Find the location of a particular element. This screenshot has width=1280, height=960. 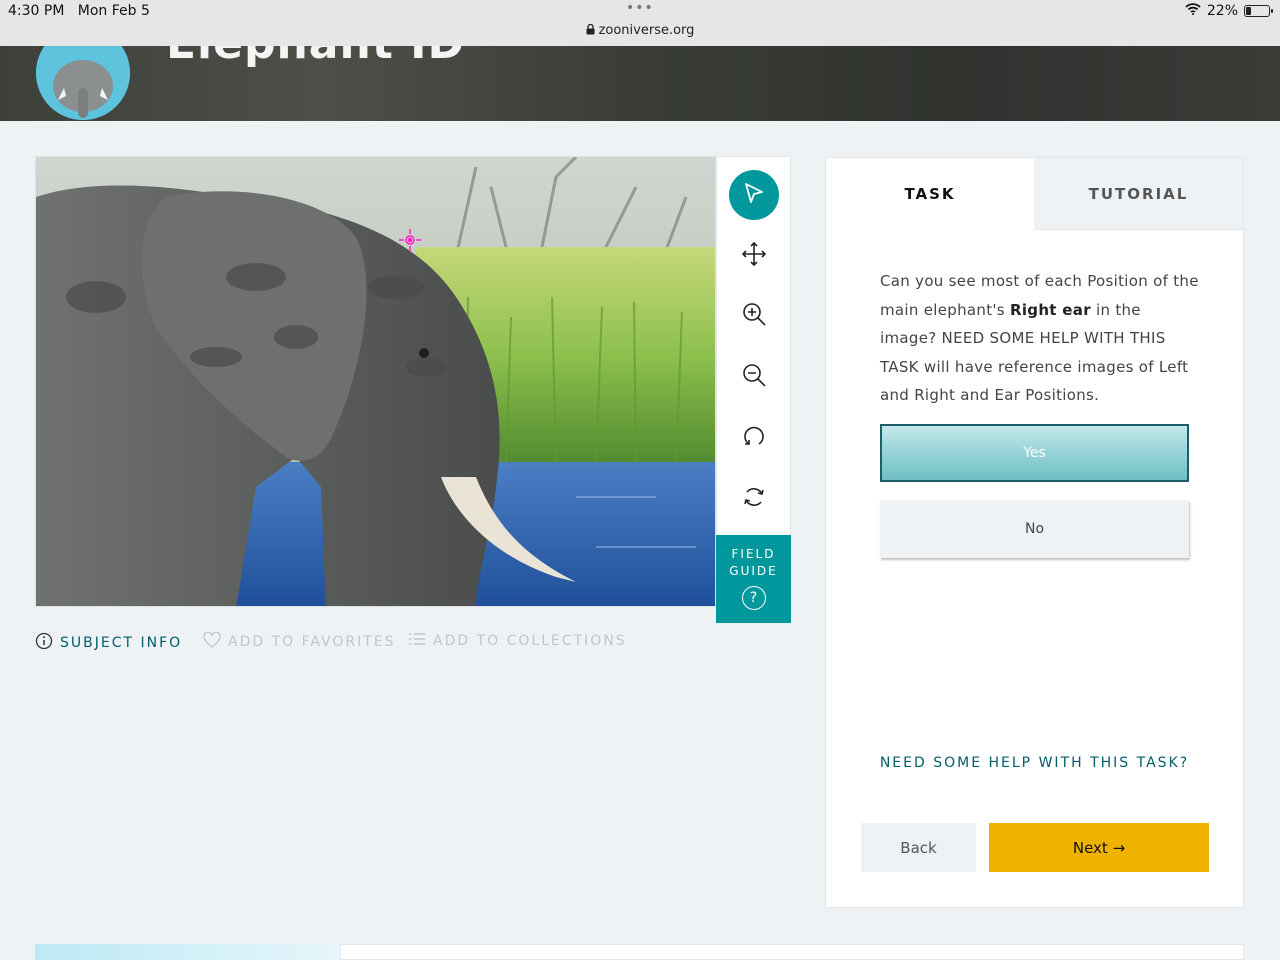

field-guide-button: FIELD GUIDE ? is located at coordinates (753, 579).